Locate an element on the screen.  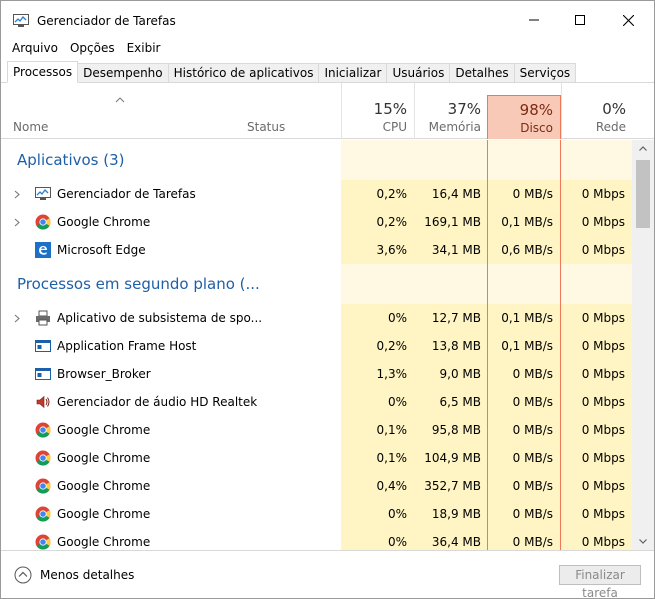
header-disk: 98% Disco is located at coordinates (524, 117).